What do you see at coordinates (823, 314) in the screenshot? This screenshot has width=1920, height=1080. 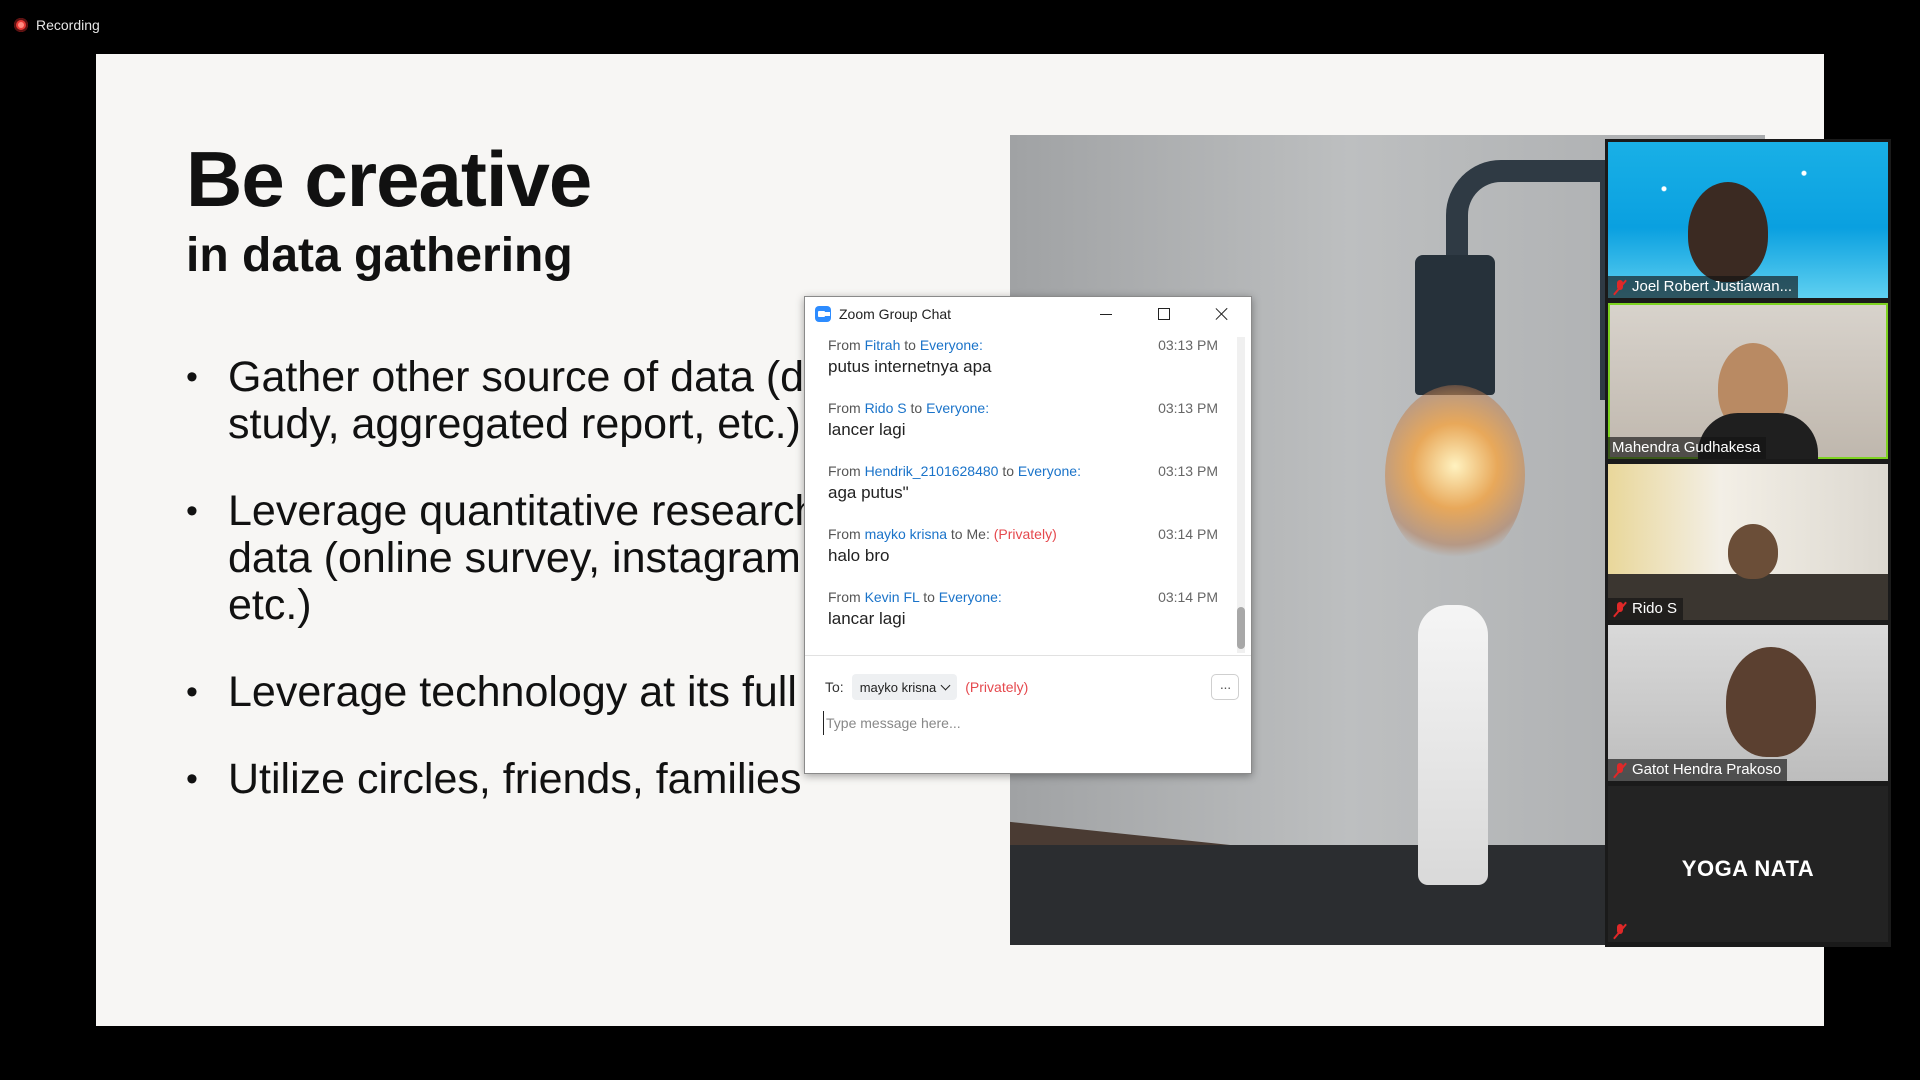 I see `zoom-logo-icon` at bounding box center [823, 314].